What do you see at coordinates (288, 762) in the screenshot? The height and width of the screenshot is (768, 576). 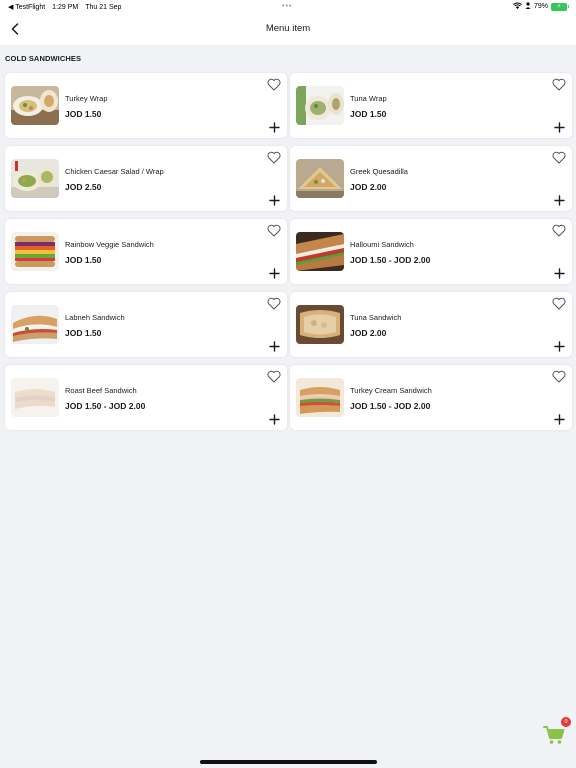 I see `home-indicator` at bounding box center [288, 762].